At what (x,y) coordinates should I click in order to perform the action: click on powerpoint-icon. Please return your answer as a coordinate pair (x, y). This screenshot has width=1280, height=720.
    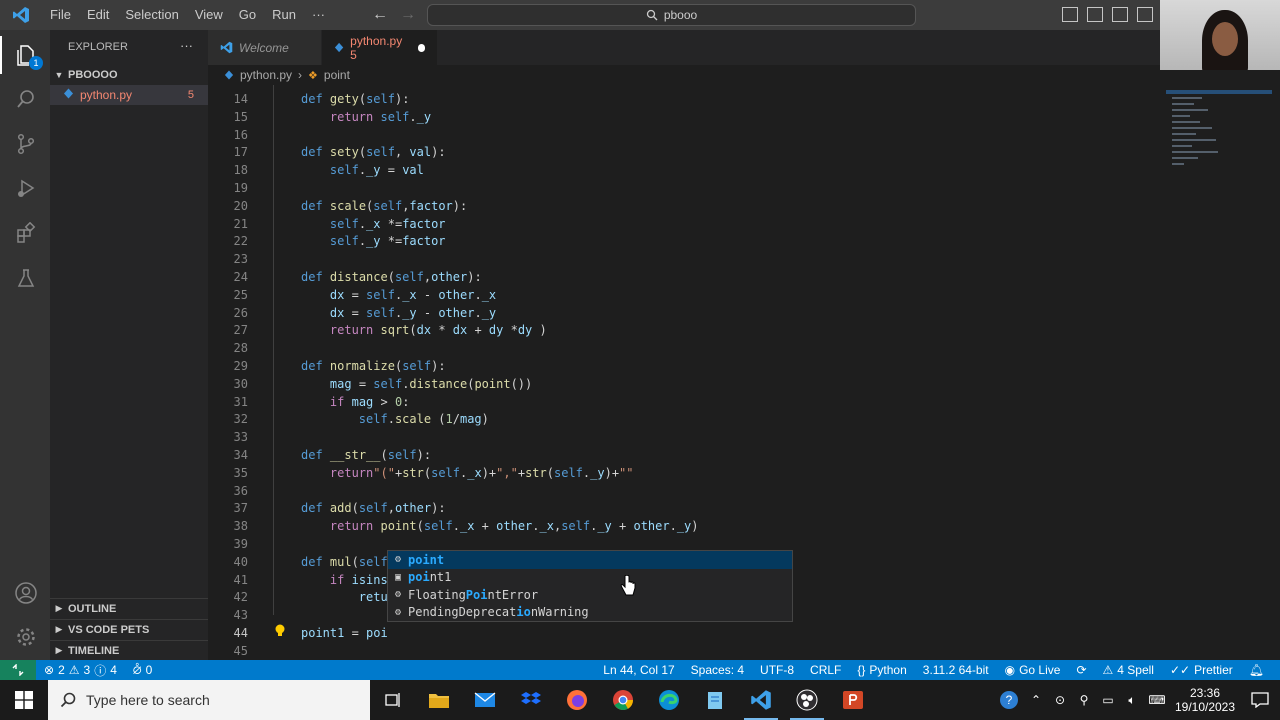
    Looking at the image, I should click on (853, 700).